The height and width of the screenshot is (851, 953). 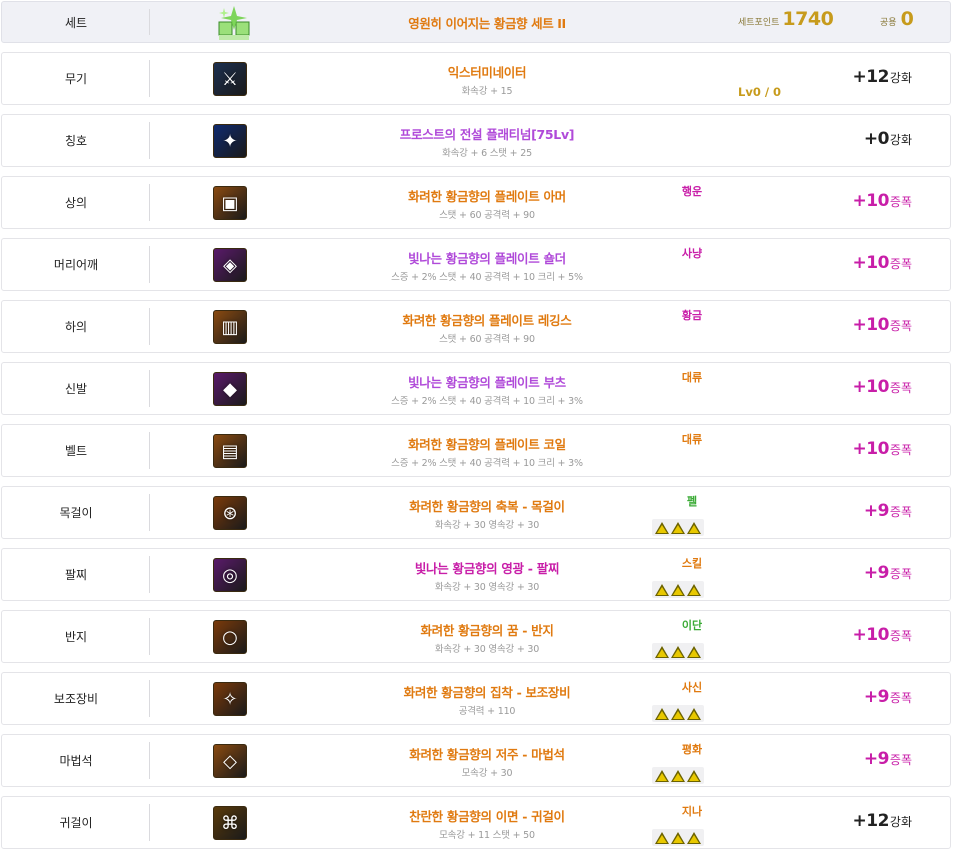 I want to click on equipment-row: 마법석 ◇ 화려한 황금향의 저주 - 마법석 모속강 + 30 평화 +9 증폭, so click(x=476, y=760).